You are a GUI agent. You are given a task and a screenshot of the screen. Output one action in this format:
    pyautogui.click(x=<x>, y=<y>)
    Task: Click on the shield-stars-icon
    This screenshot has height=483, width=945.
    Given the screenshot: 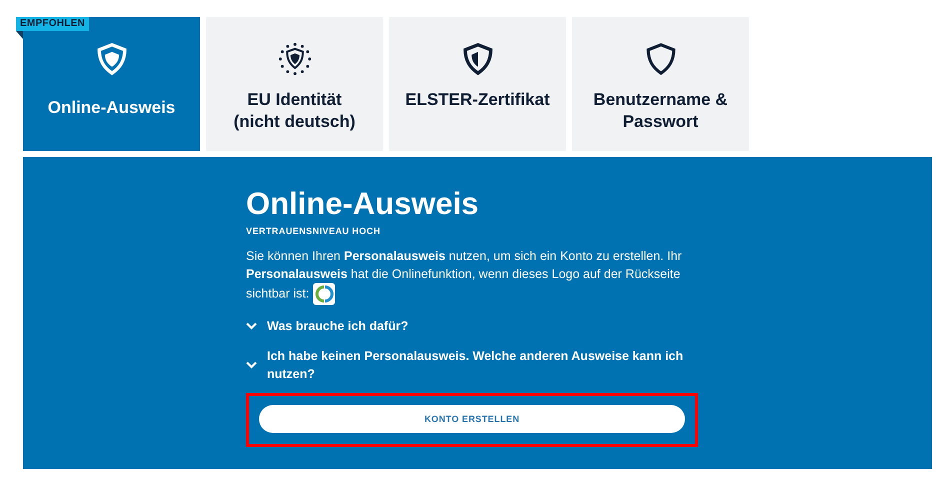 What is the action you would take?
    pyautogui.click(x=294, y=59)
    